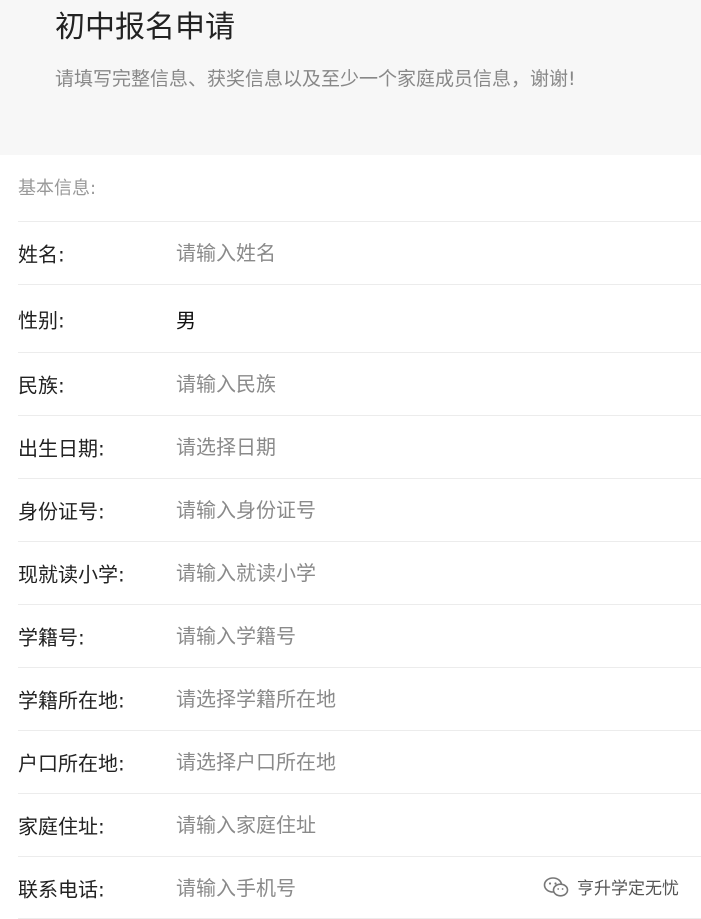 Image resolution: width=701 pixels, height=919 pixels. Describe the element at coordinates (41, 385) in the screenshot. I see `ethnicity-label: 民族:` at that location.